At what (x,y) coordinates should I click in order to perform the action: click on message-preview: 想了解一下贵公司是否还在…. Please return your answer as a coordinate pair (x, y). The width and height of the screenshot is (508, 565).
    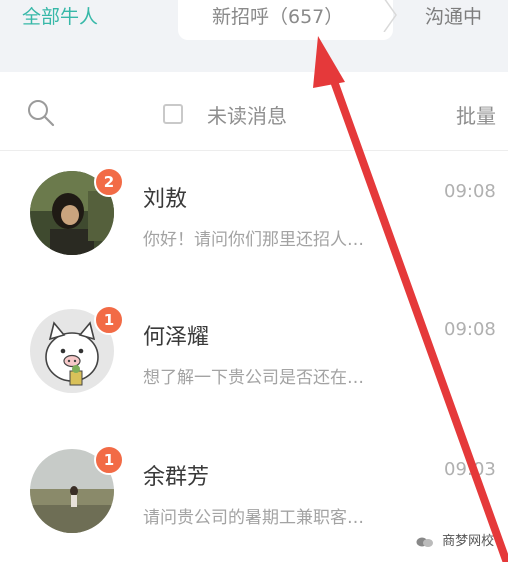
    Looking at the image, I should click on (253, 378).